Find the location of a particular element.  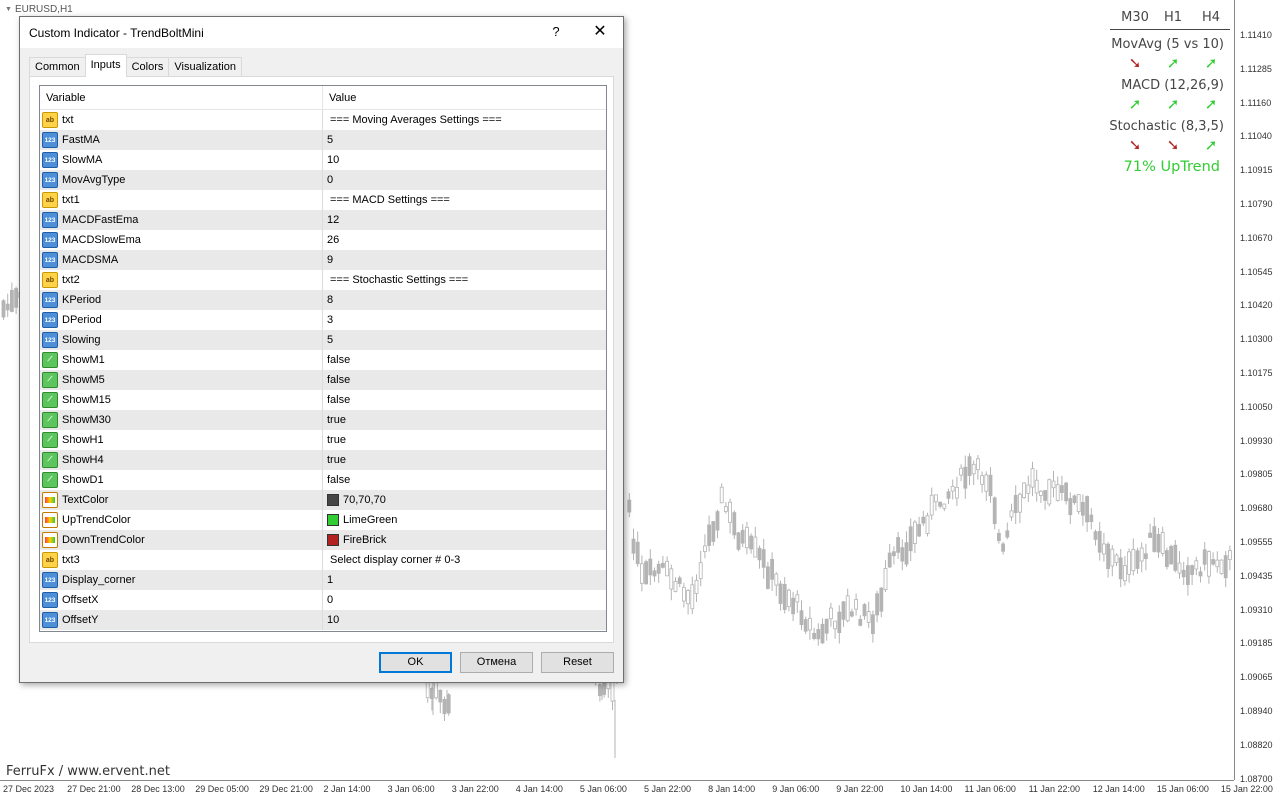

input-row: 123 MACDSlowEma 26 is located at coordinates (323, 240).